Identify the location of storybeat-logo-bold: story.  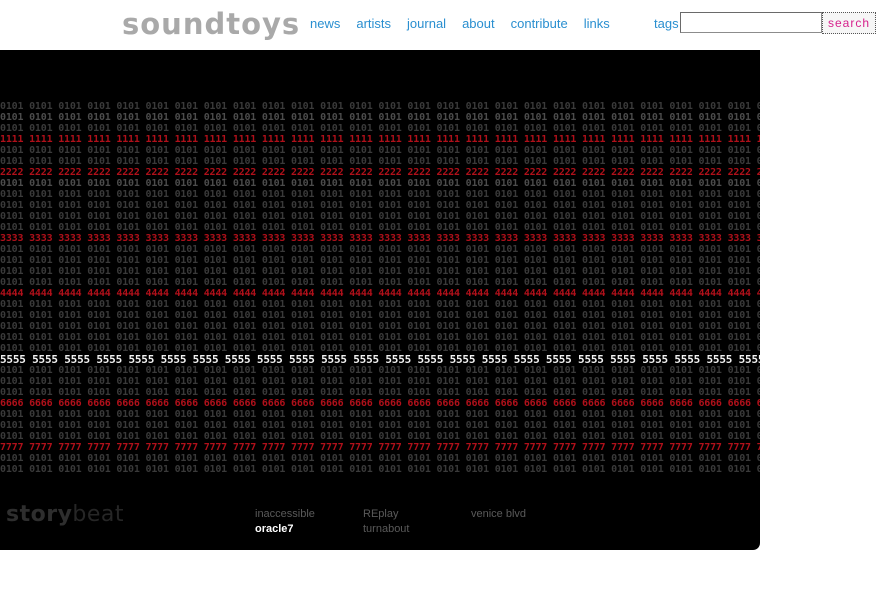
(39, 514).